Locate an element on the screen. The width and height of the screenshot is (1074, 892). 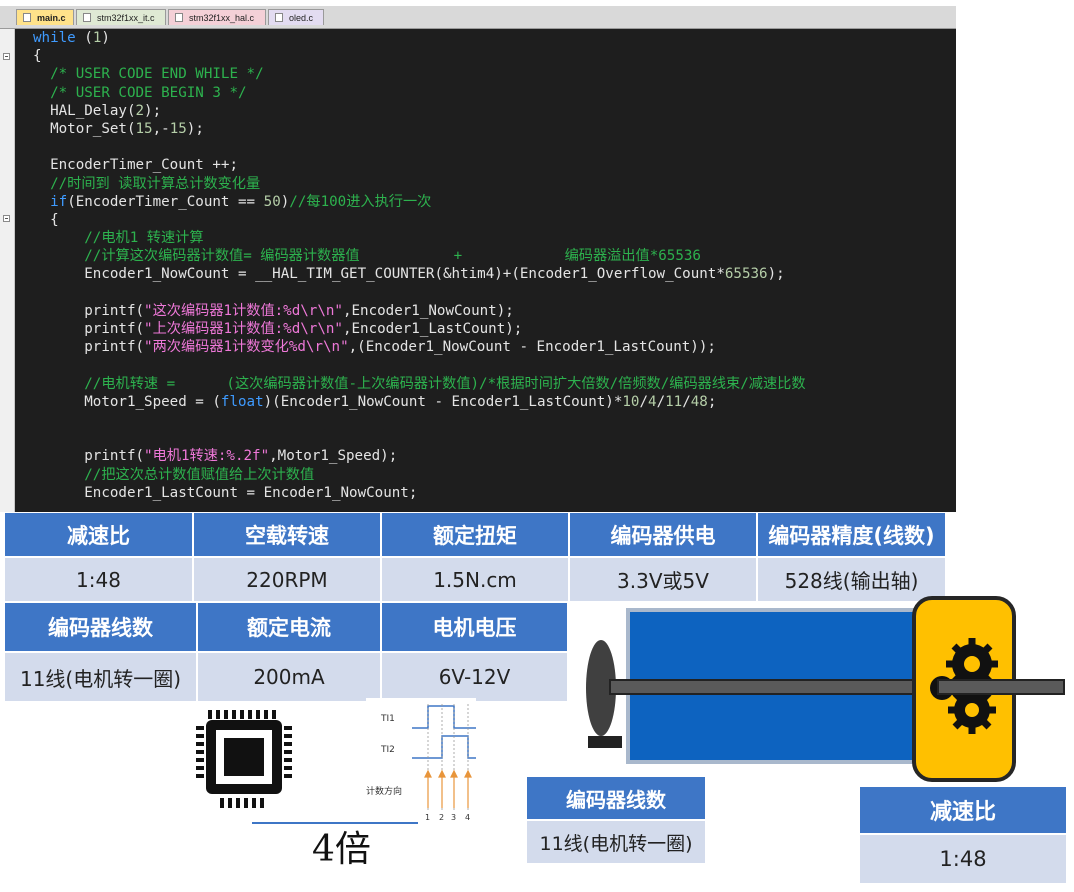
code-line: Motor_Set(15,-15); is located at coordinates (118, 128).